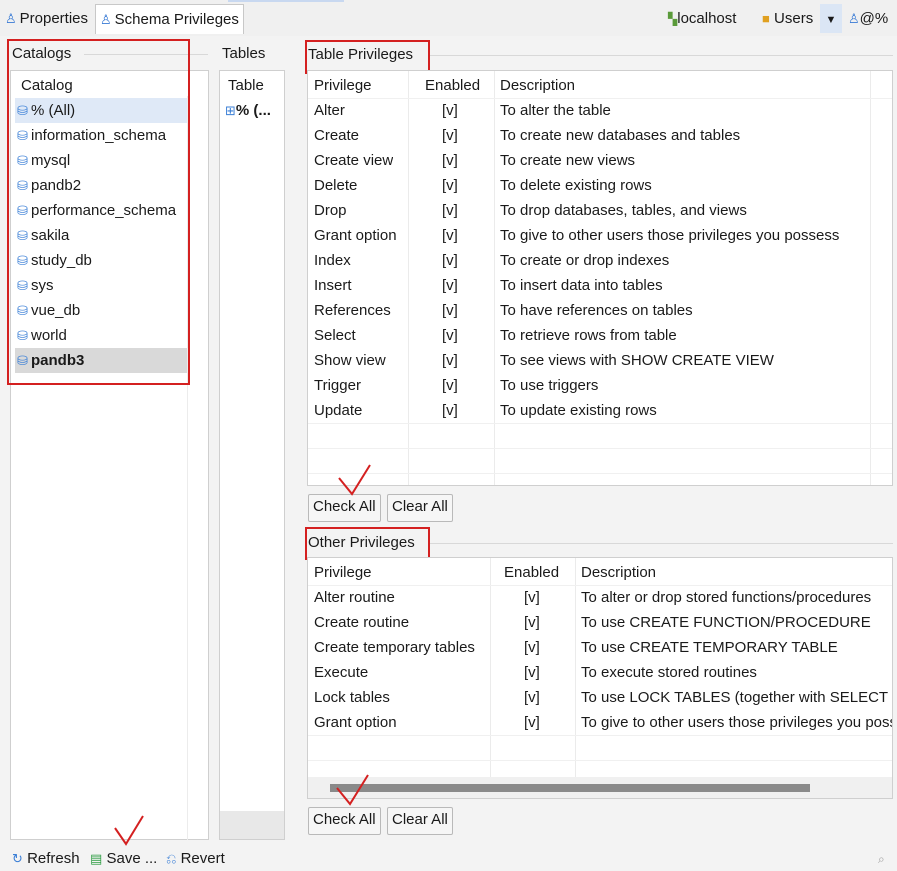 Image resolution: width=897 pixels, height=871 pixels. I want to click on annotation-checkmark-icon, so click(129, 830).